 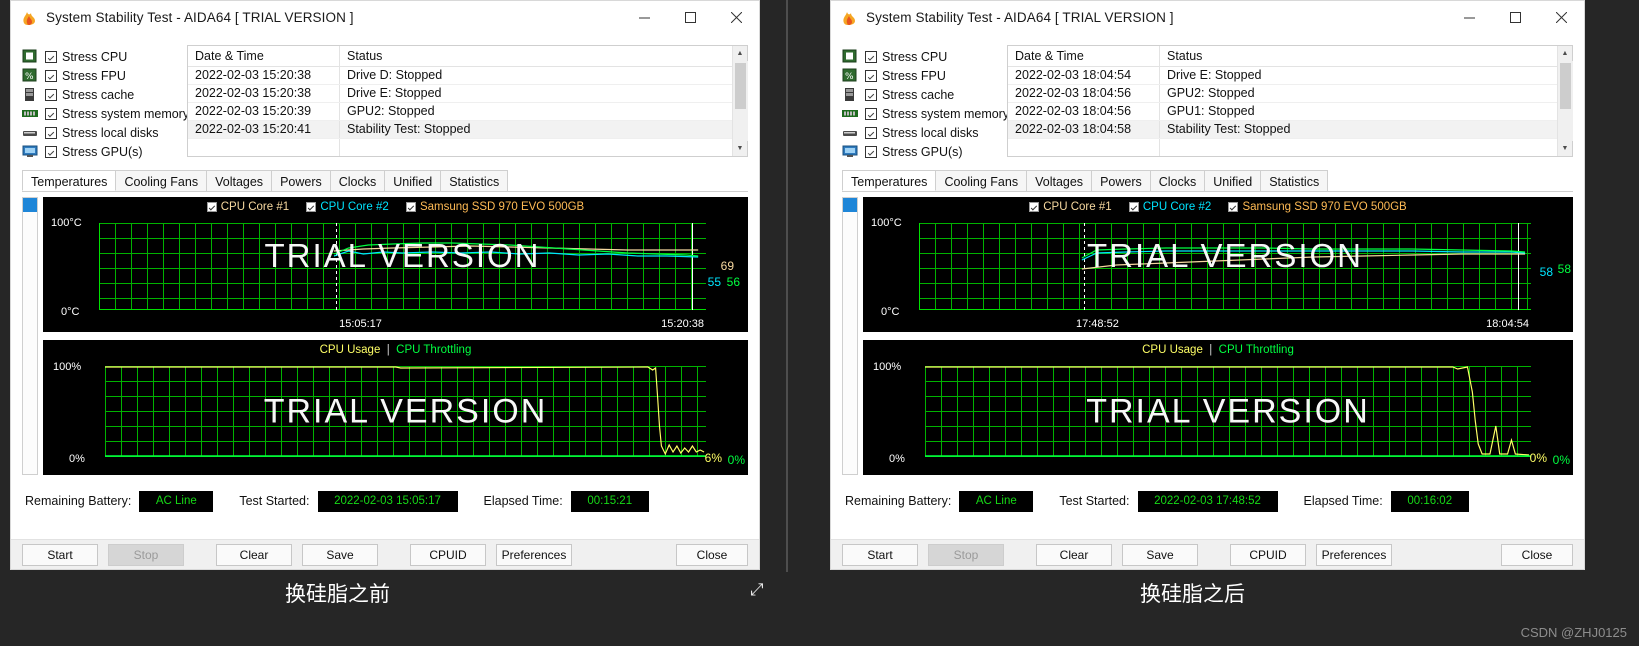 I want to click on log-cell-status: Drive E: Stopped, so click(x=394, y=93).